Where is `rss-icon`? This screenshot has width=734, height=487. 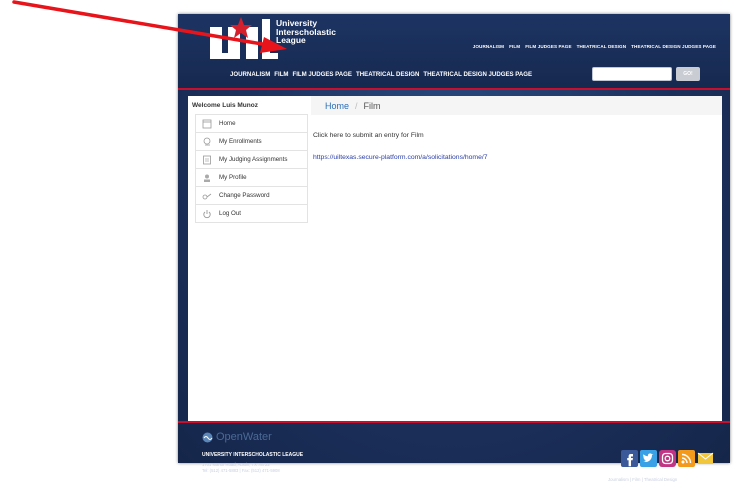
rss-icon is located at coordinates (686, 458).